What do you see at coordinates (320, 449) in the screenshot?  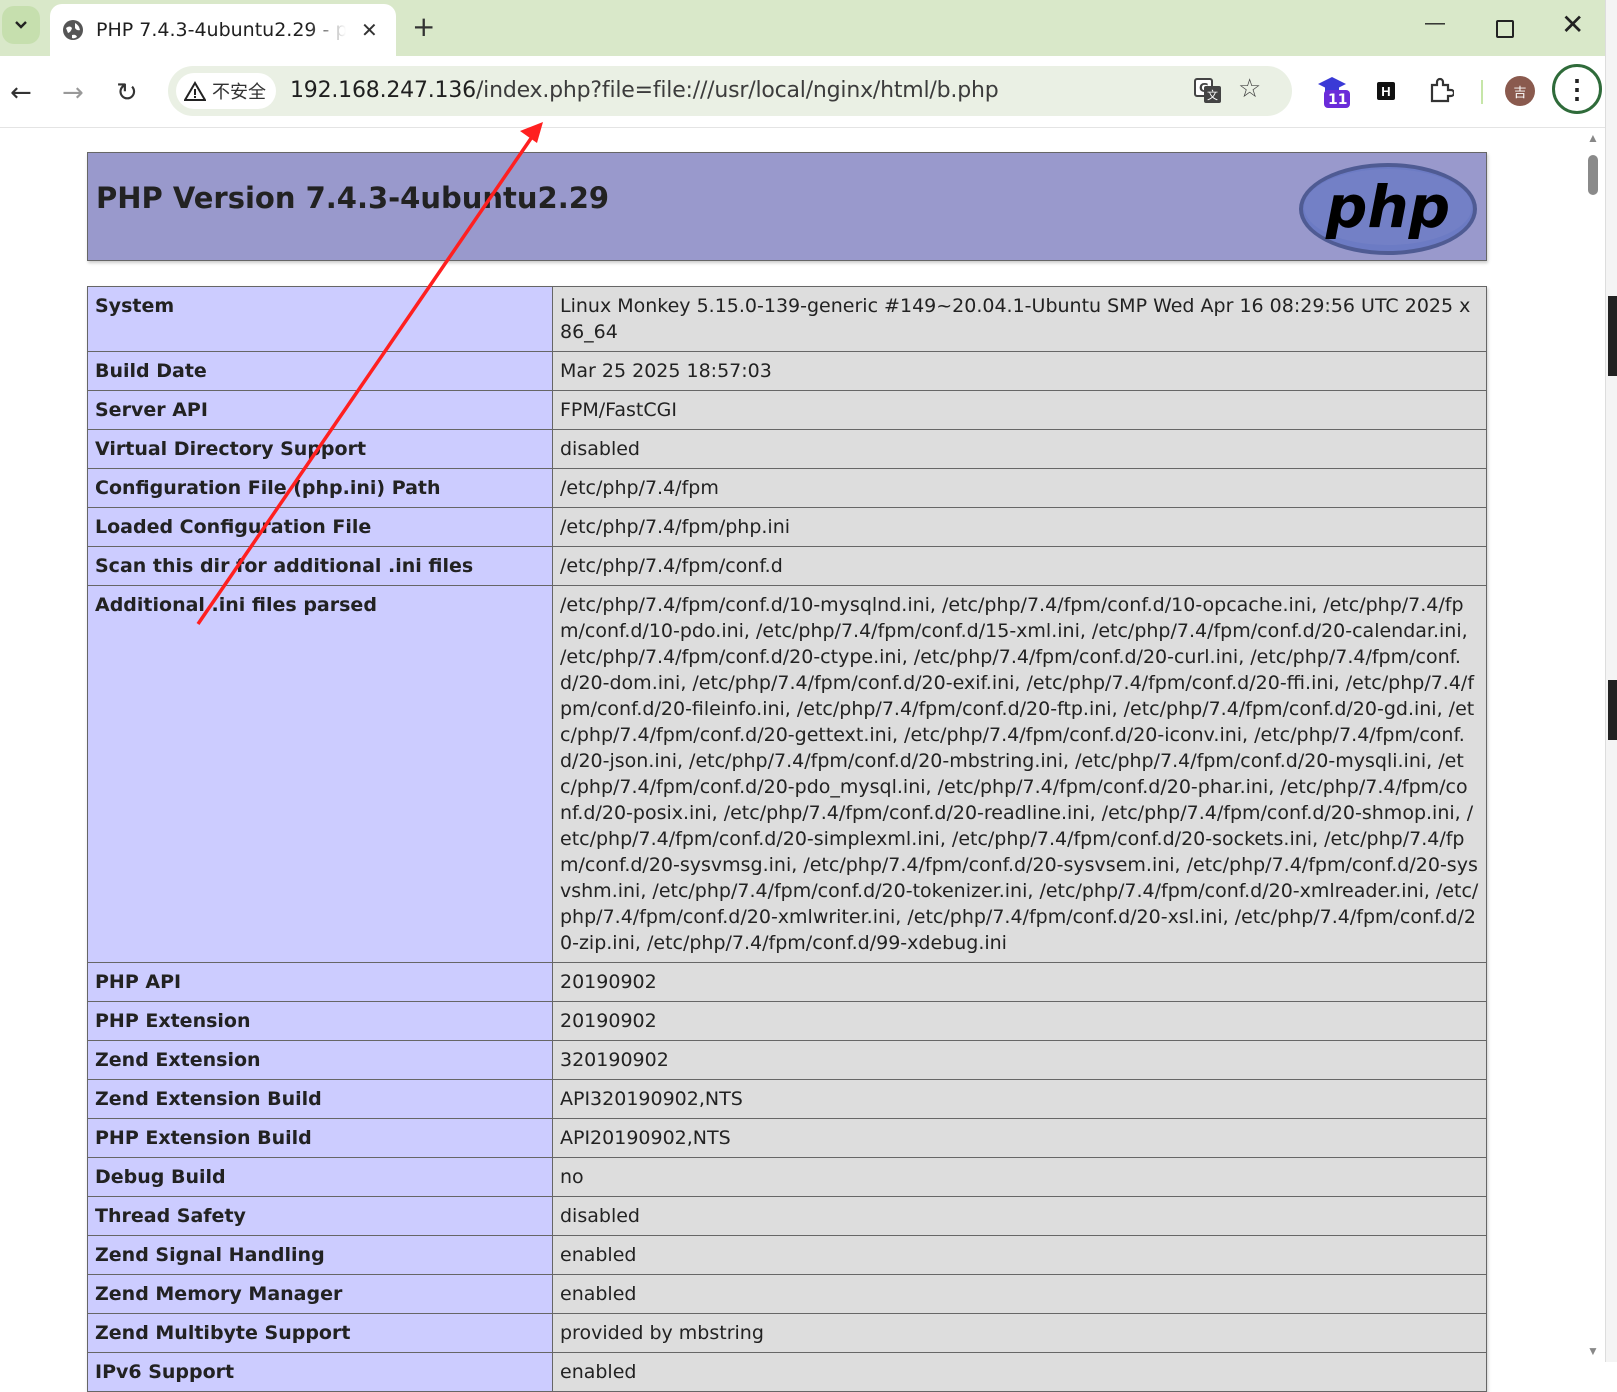 I see `row-label: Virtual Directory Support` at bounding box center [320, 449].